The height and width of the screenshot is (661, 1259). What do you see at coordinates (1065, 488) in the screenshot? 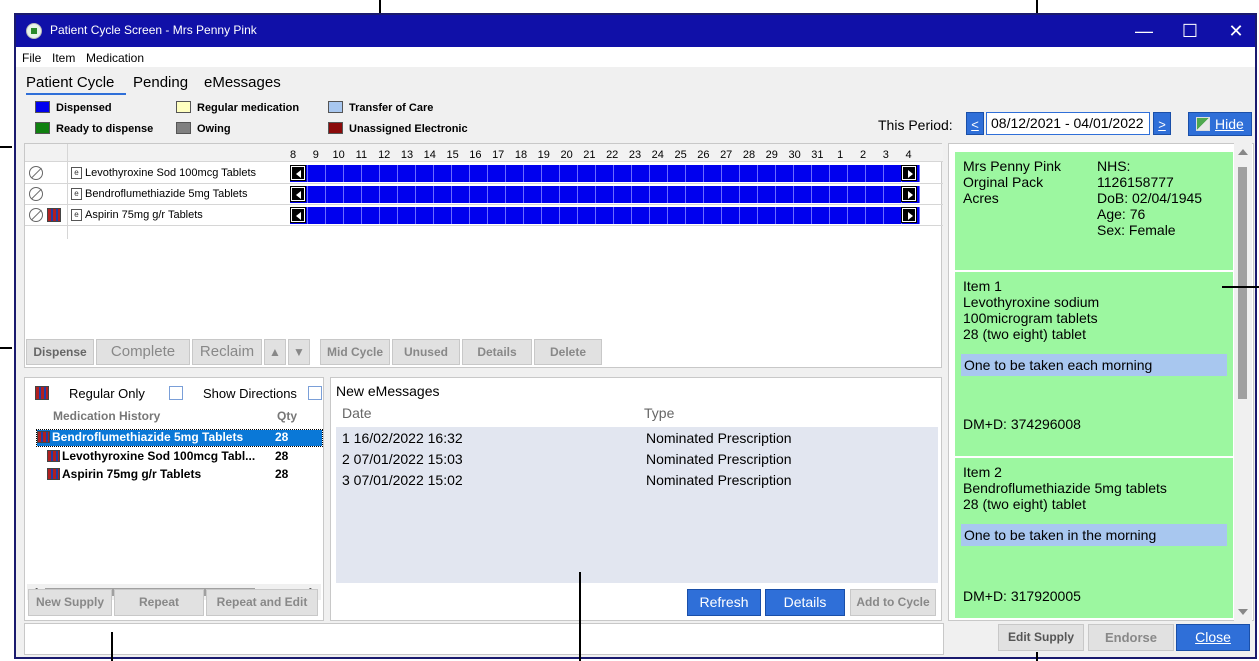
I see `item-drug: Bendroflumethiazide 5mg tablets` at bounding box center [1065, 488].